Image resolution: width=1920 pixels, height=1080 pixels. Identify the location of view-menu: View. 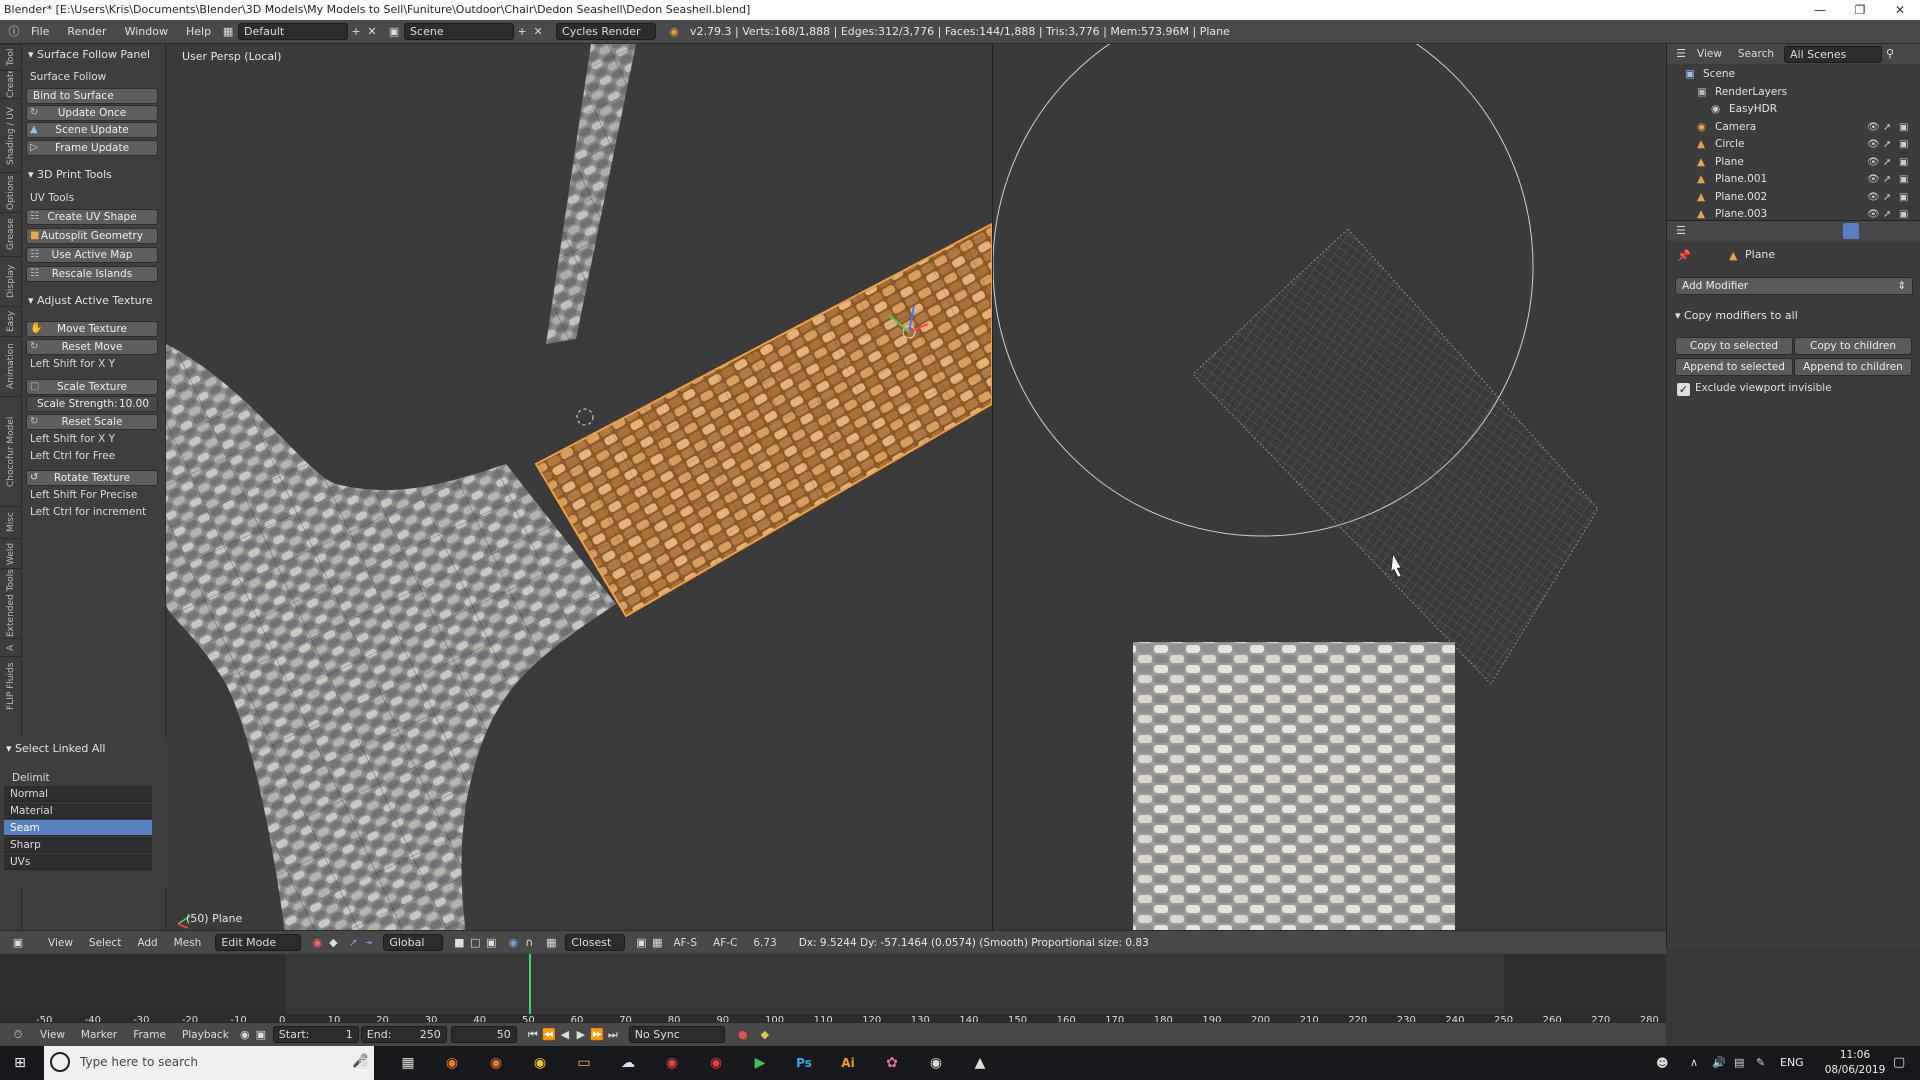
(60, 943).